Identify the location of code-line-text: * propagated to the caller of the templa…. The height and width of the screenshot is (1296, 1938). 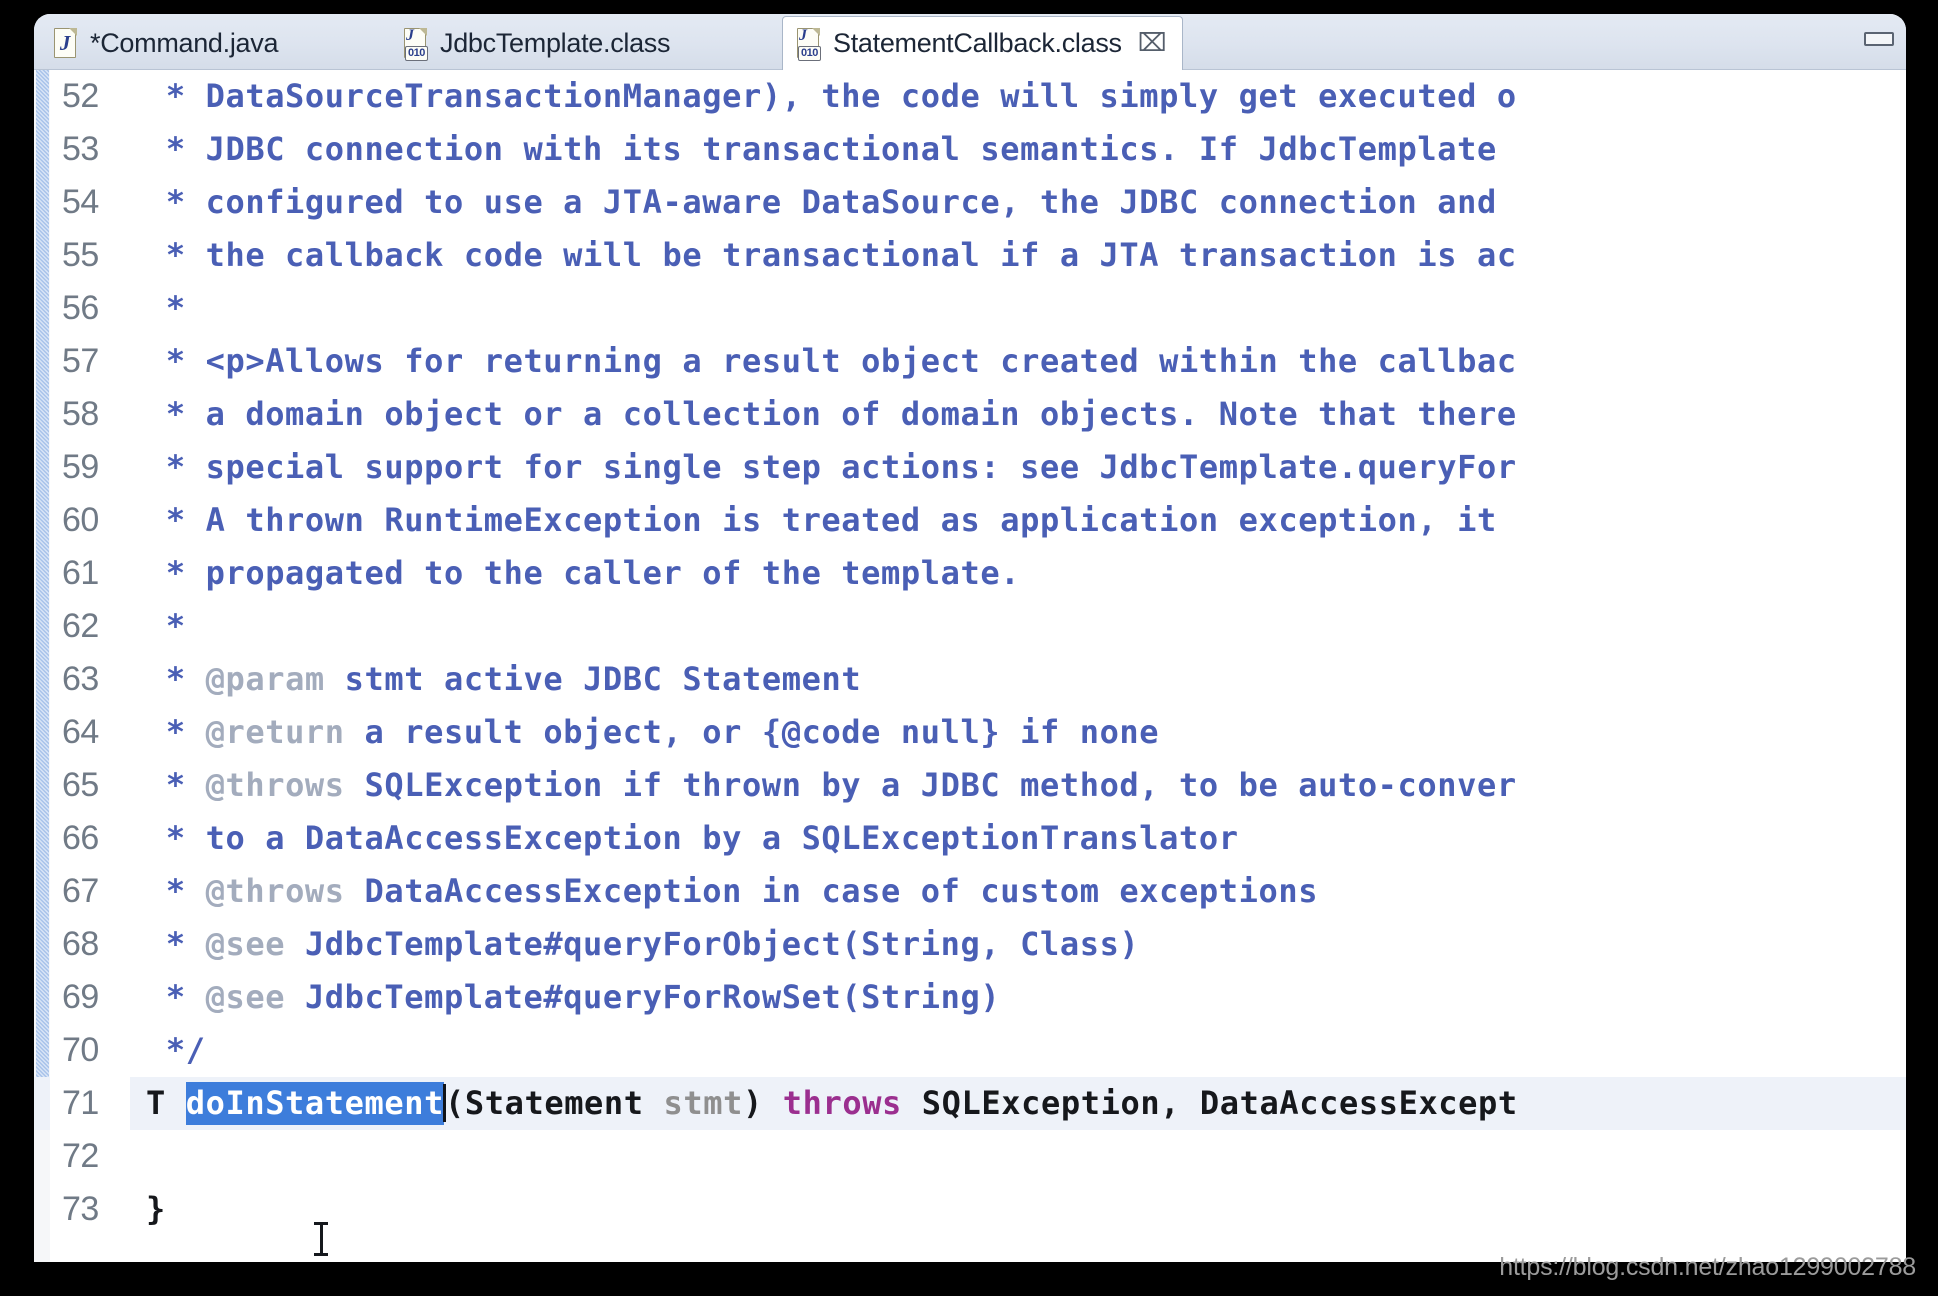
(583, 573).